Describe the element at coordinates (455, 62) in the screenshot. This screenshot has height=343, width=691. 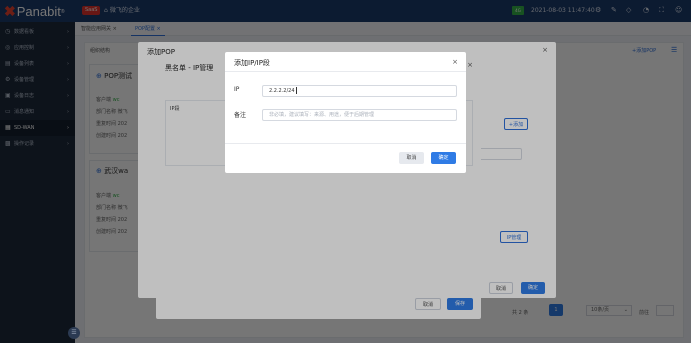
I see `close-icon: ×` at that location.